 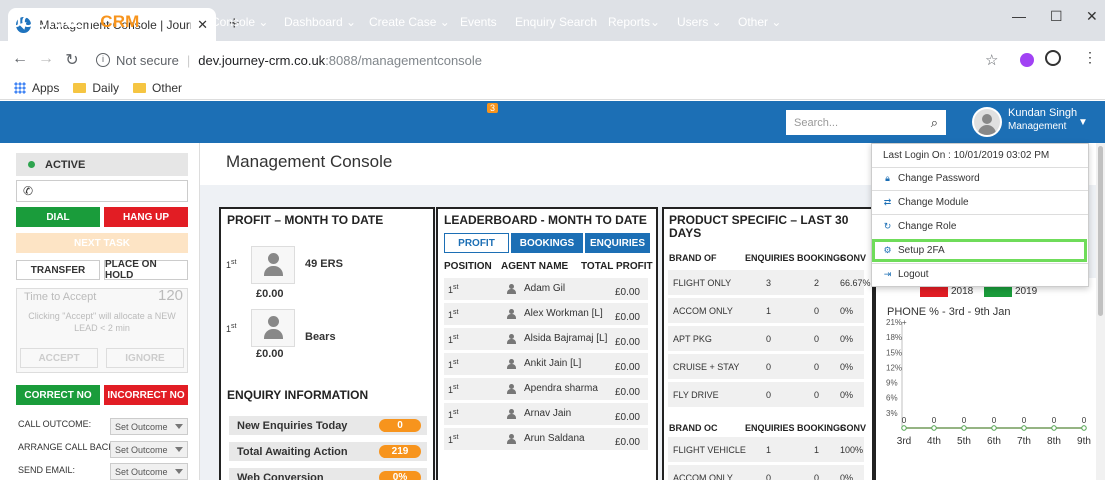 What do you see at coordinates (964, 441) in the screenshot?
I see `x-tick-label: 5th` at bounding box center [964, 441].